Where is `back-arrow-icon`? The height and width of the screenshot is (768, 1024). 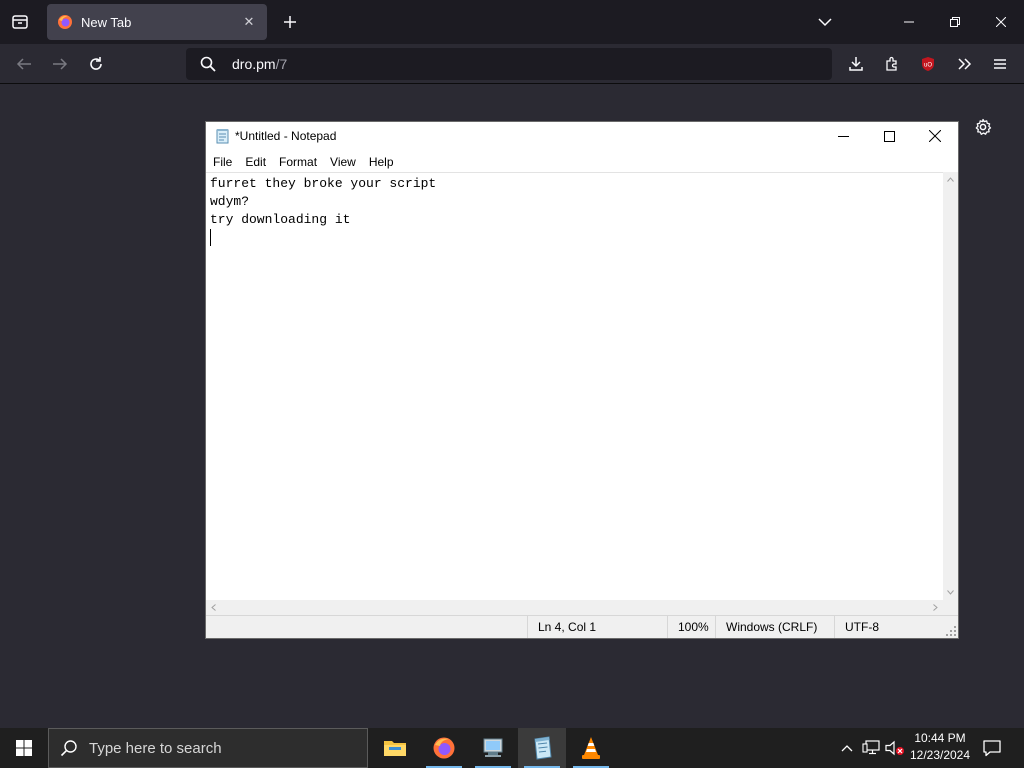 back-arrow-icon is located at coordinates (23, 64).